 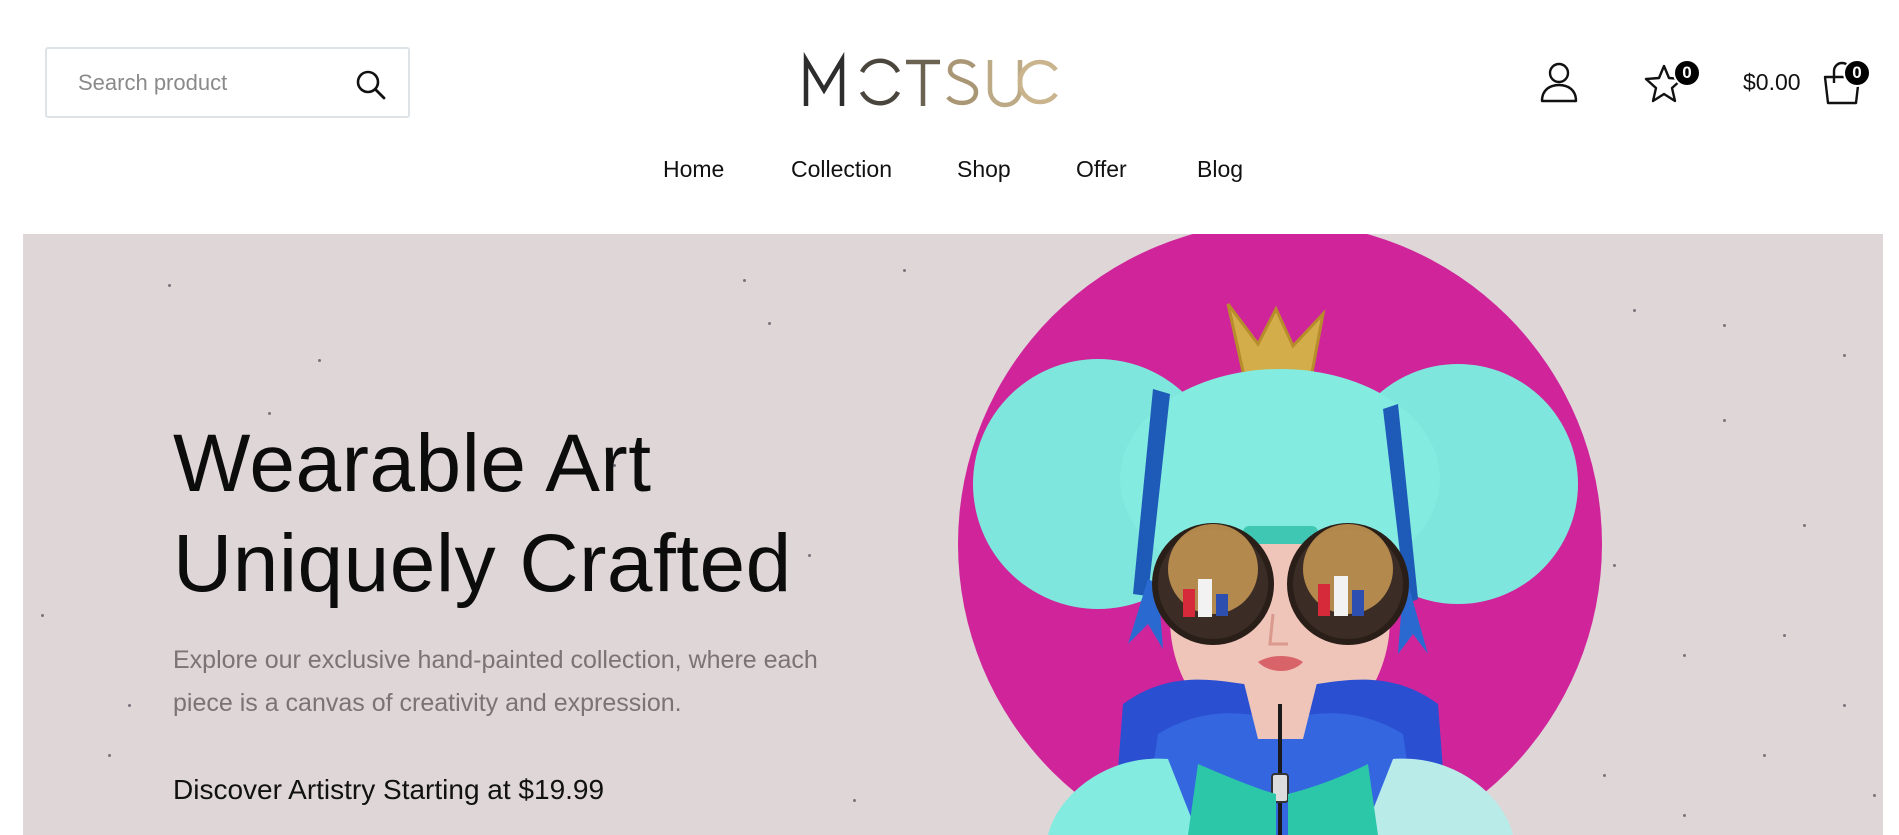 What do you see at coordinates (389, 789) in the screenshot?
I see `hero-offer: Discover Artistry Starting at $19.99` at bounding box center [389, 789].